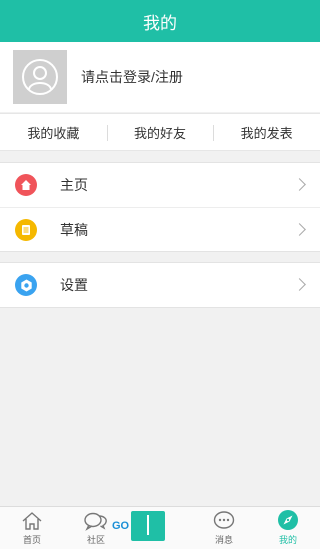  I want to click on home-outline-icon, so click(32, 521).